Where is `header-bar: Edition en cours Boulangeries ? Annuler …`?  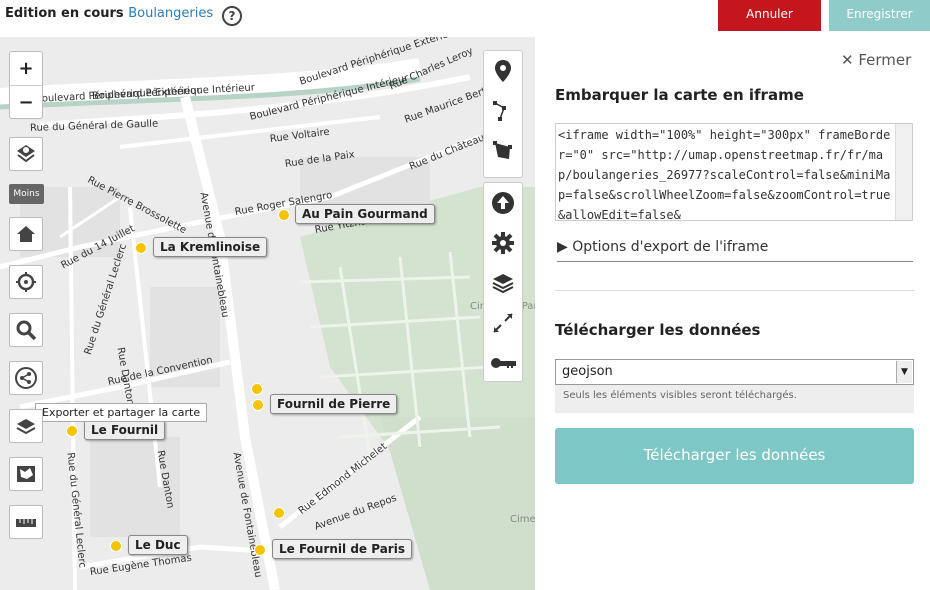 header-bar: Edition en cours Boulangeries ? Annuler … is located at coordinates (465, 19).